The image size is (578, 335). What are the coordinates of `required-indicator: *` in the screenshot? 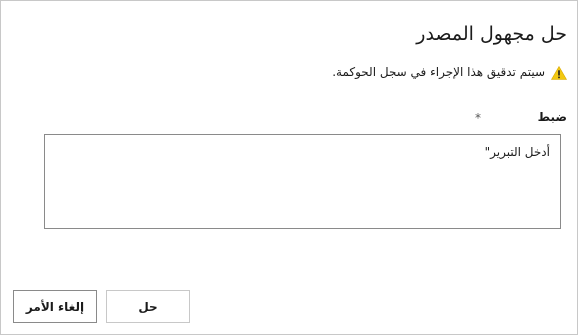 It's located at (478, 118).